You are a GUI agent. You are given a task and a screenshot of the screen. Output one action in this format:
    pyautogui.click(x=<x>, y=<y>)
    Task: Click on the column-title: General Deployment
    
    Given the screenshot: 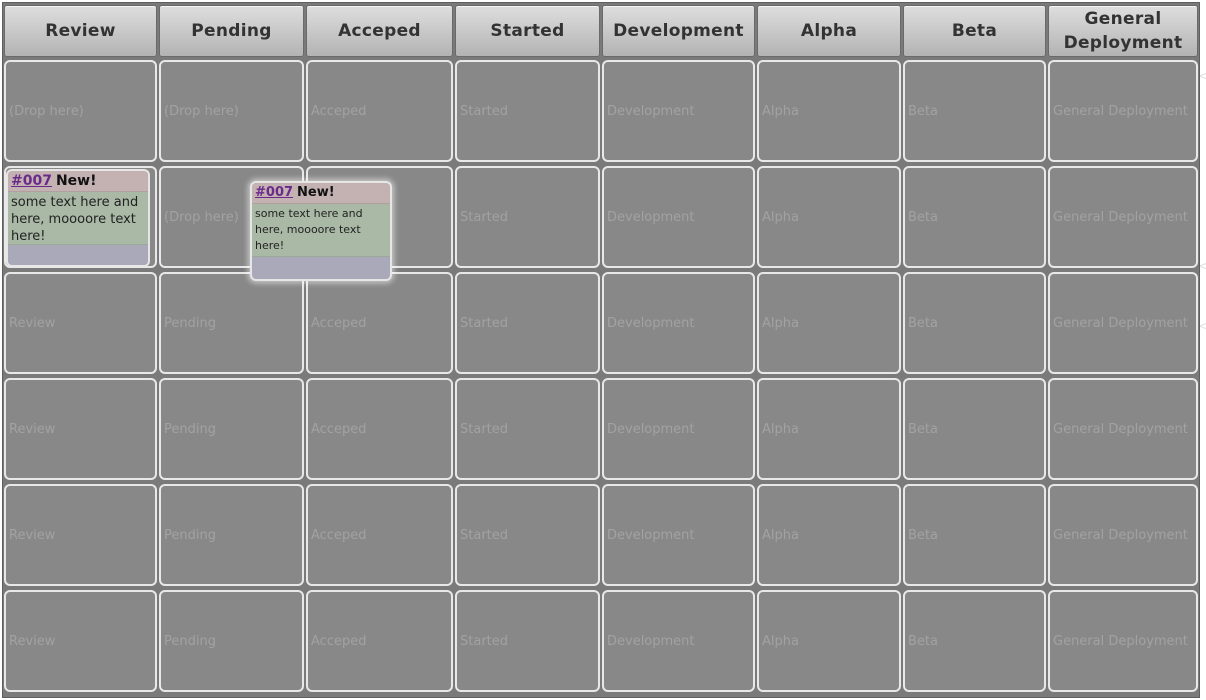 What is the action you would take?
    pyautogui.click(x=1123, y=31)
    